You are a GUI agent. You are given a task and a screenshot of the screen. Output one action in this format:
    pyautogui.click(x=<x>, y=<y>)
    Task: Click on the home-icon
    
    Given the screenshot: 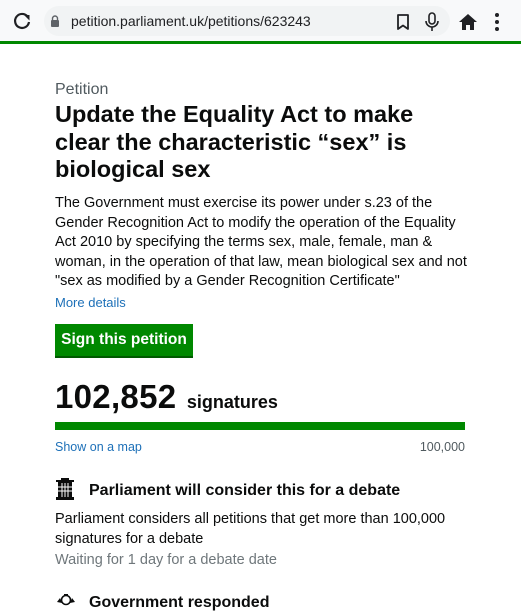 What is the action you would take?
    pyautogui.click(x=468, y=22)
    